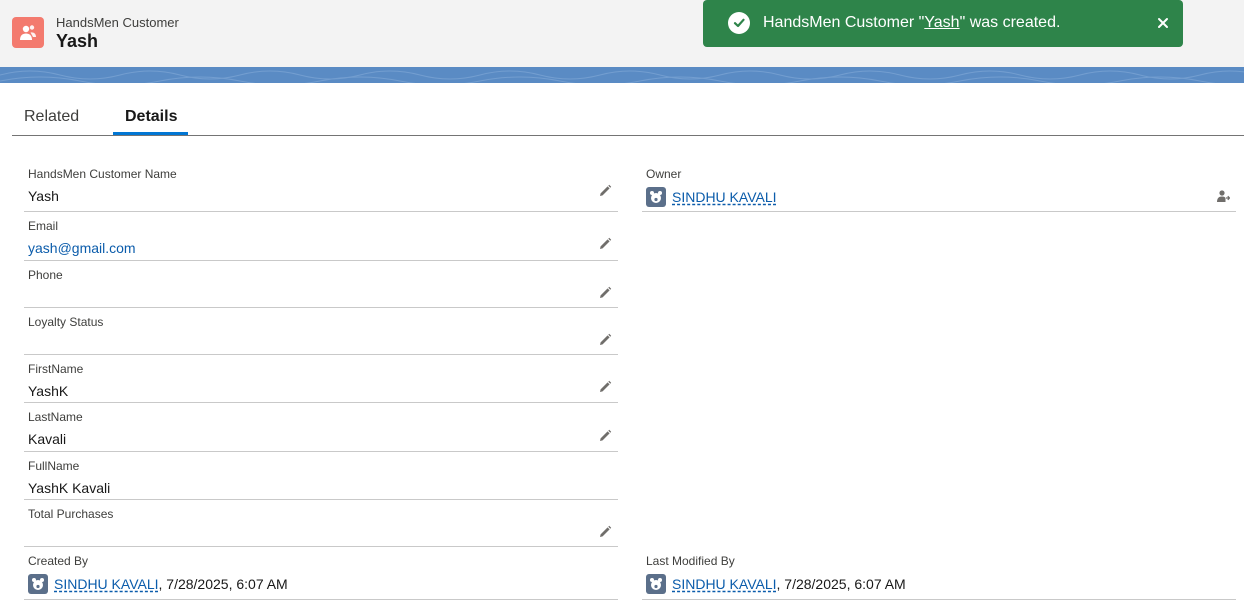 This screenshot has width=1244, height=603. Describe the element at coordinates (51, 117) in the screenshot. I see `tab-related: Related` at that location.